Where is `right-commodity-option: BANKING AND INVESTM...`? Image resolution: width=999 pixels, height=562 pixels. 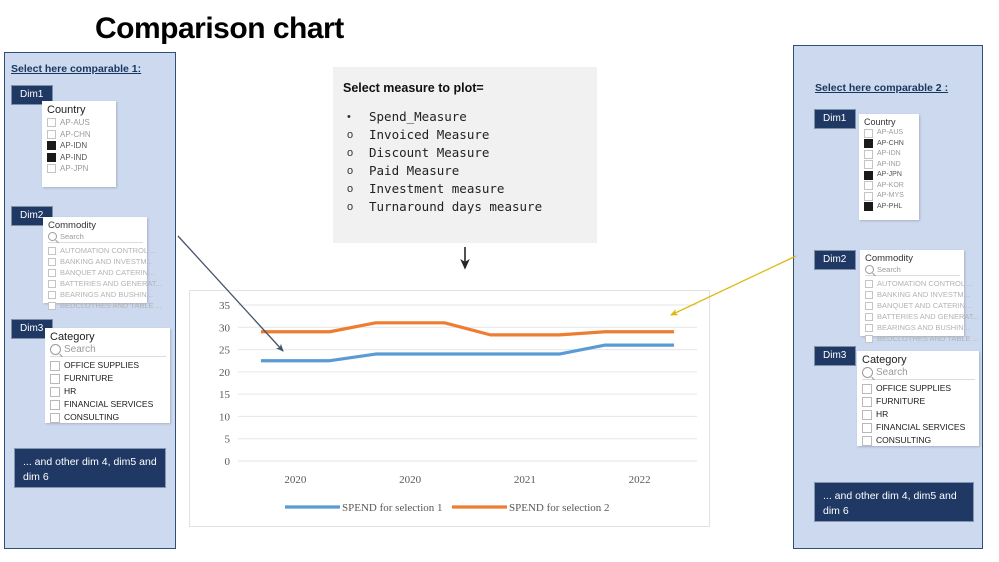
right-commodity-option: BANKING AND INVESTM... is located at coordinates (917, 294).